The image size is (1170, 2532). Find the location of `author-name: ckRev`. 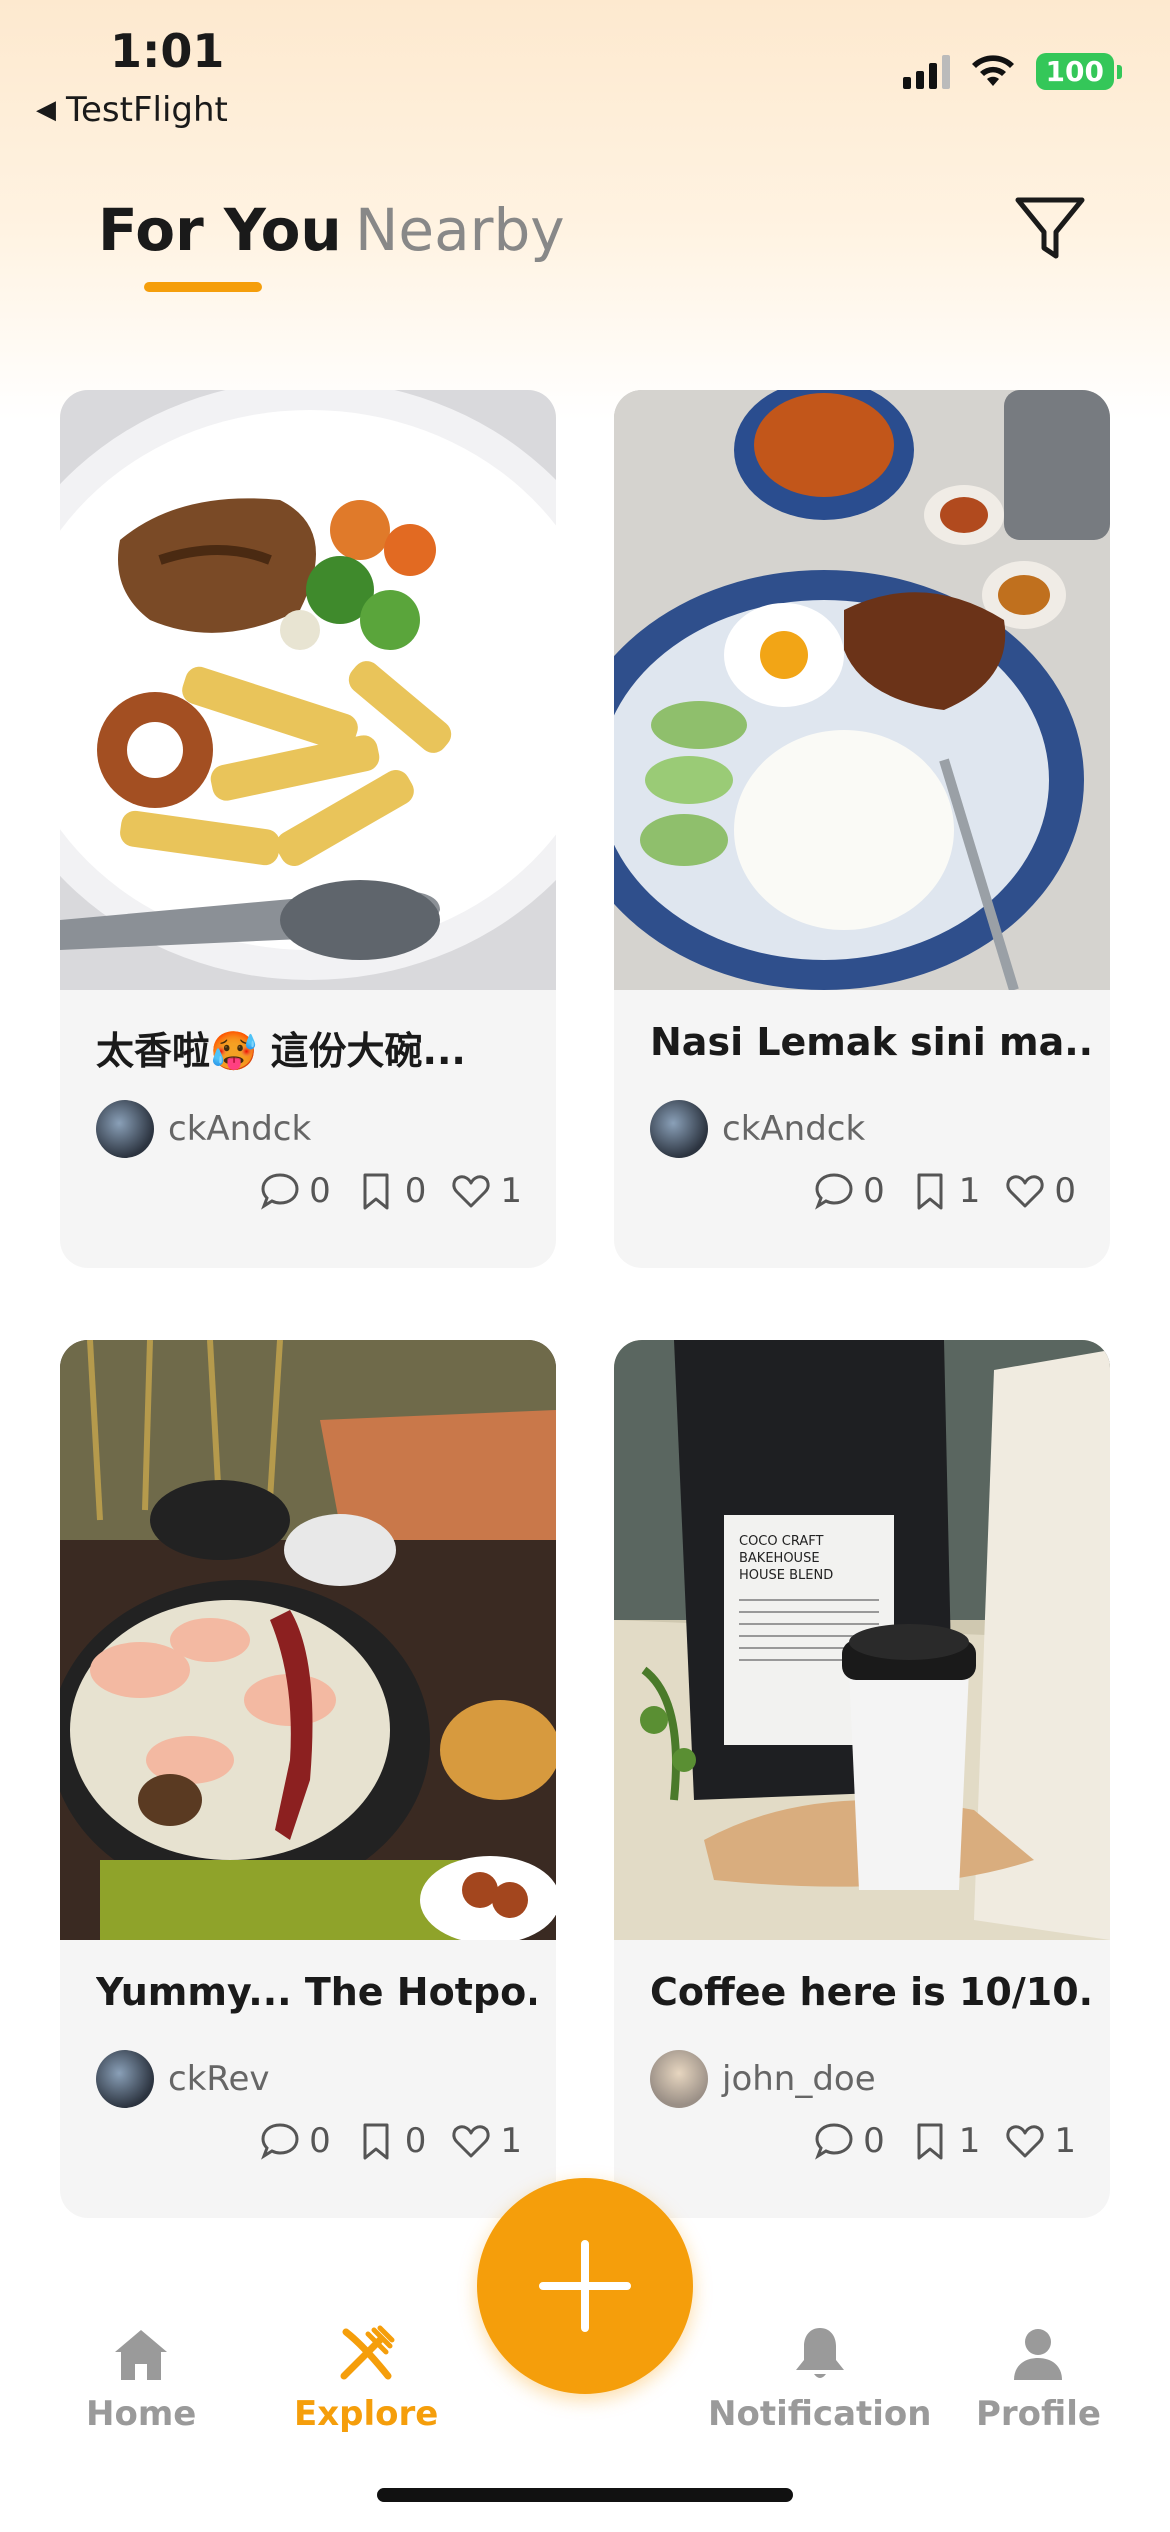

author-name: ckRev is located at coordinates (219, 2079).